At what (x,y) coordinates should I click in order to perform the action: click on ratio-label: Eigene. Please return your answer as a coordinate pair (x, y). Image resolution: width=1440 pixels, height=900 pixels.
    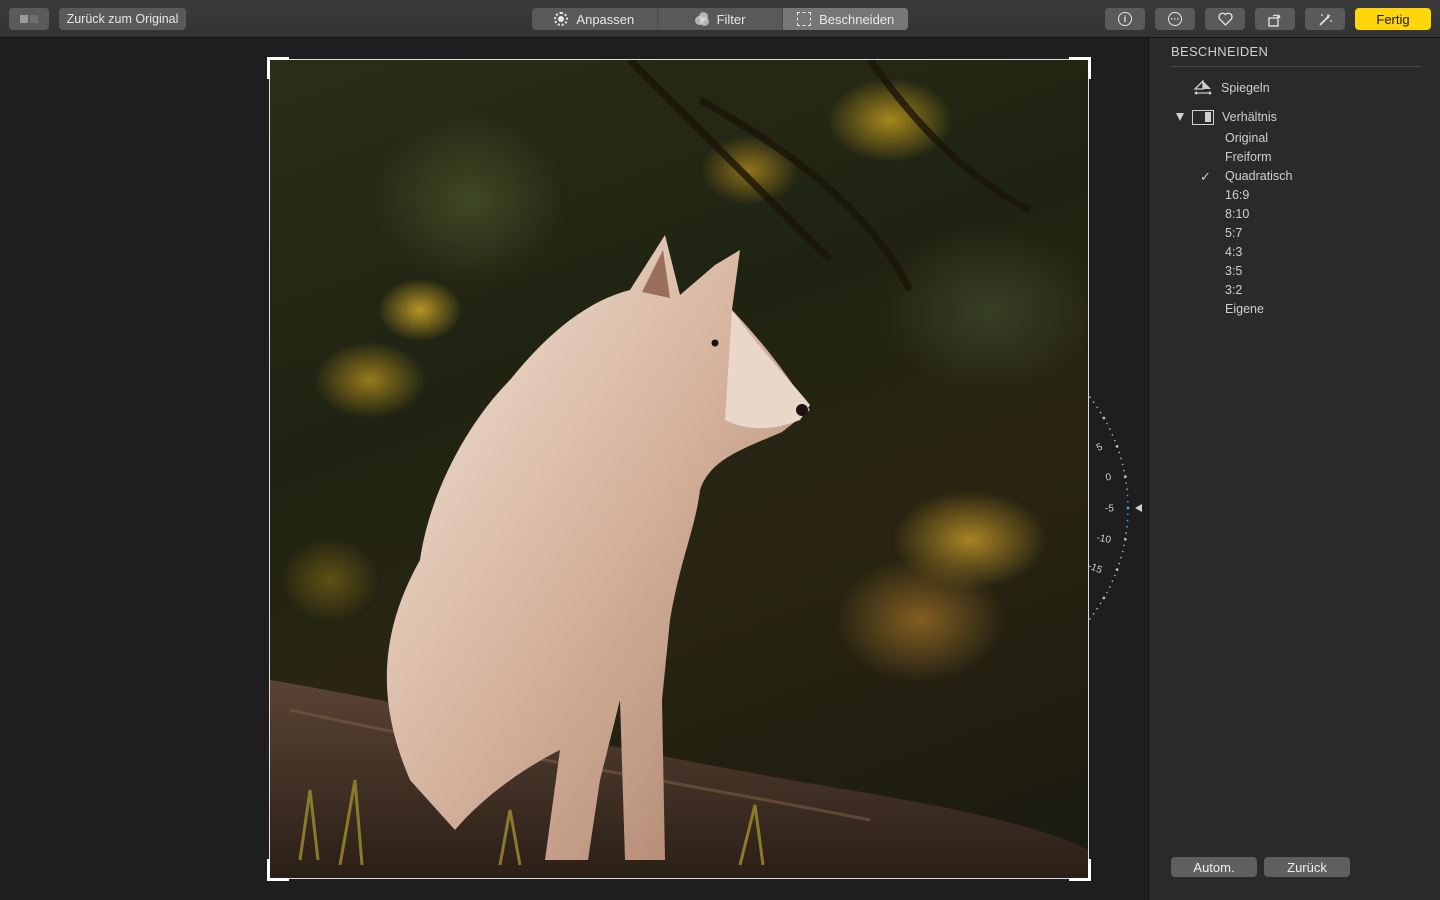
    Looking at the image, I should click on (1244, 309).